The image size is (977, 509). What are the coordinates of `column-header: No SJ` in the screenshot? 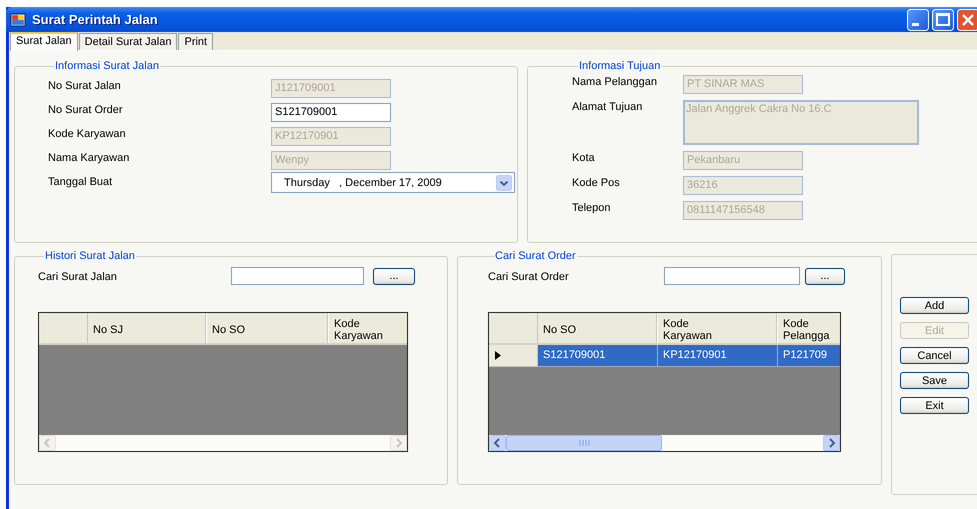 It's located at (147, 328).